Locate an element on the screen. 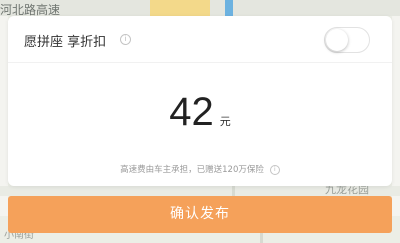  toggle-knob is located at coordinates (337, 40).